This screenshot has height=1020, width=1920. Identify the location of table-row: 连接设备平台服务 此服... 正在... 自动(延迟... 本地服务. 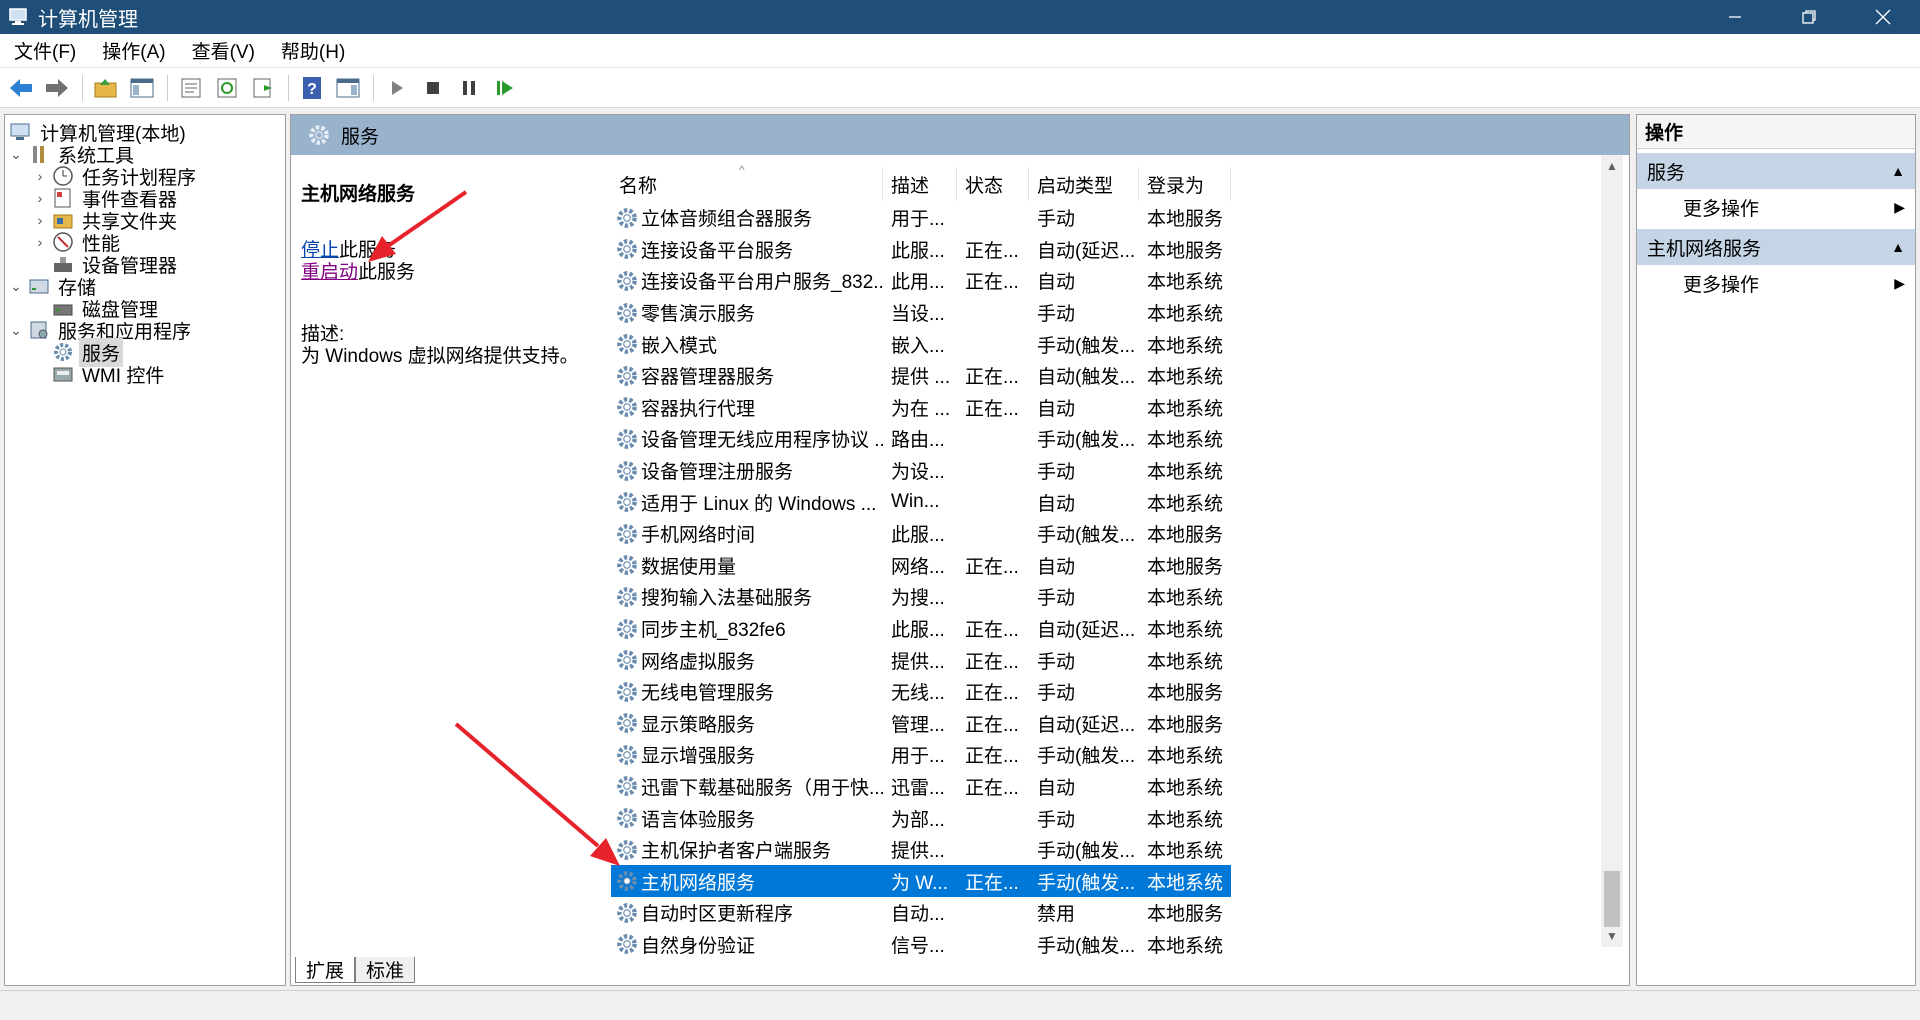
(921, 250).